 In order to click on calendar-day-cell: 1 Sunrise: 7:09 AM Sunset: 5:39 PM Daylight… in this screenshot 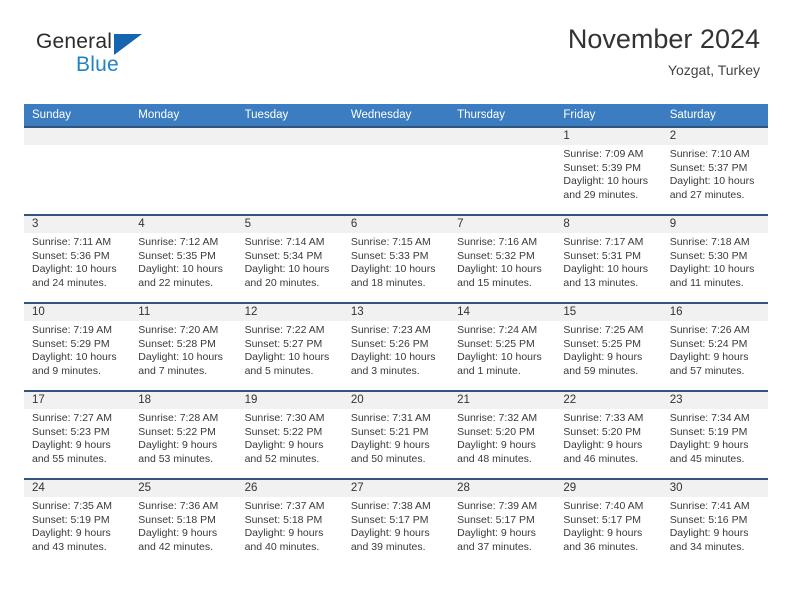, I will do `click(608, 171)`.